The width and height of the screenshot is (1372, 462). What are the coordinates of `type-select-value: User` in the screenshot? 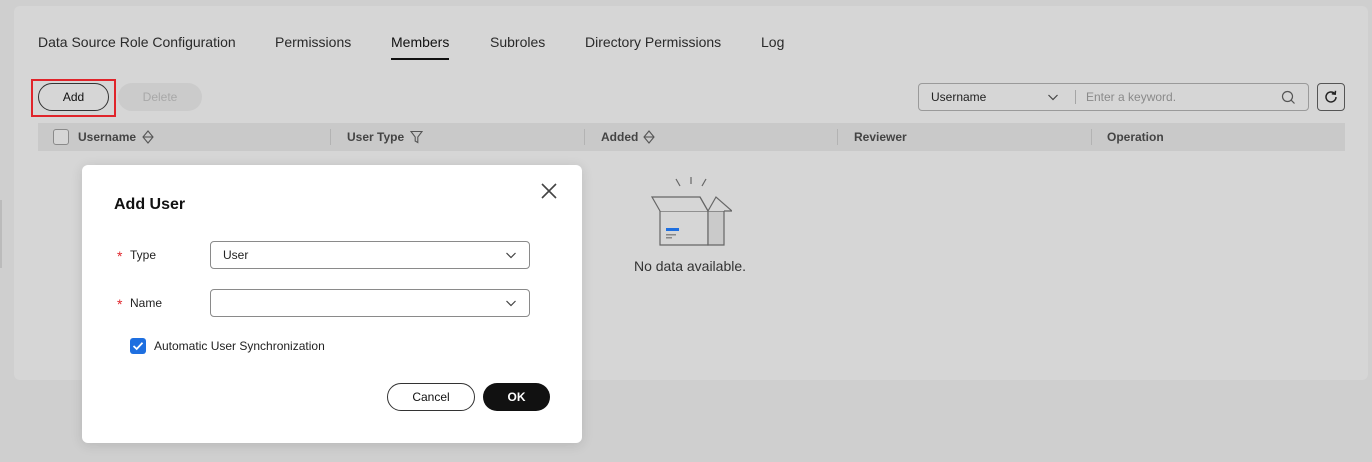 It's located at (236, 255).